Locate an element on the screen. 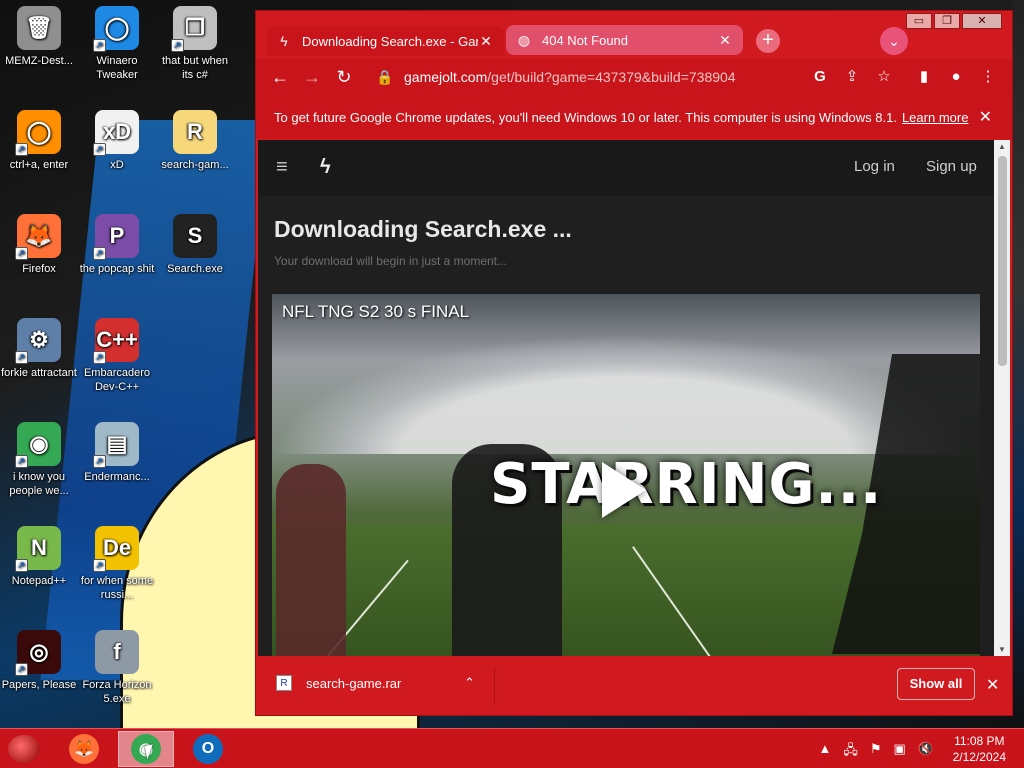 The image size is (1024, 768). icon-glyph: ◎ is located at coordinates (39, 651).